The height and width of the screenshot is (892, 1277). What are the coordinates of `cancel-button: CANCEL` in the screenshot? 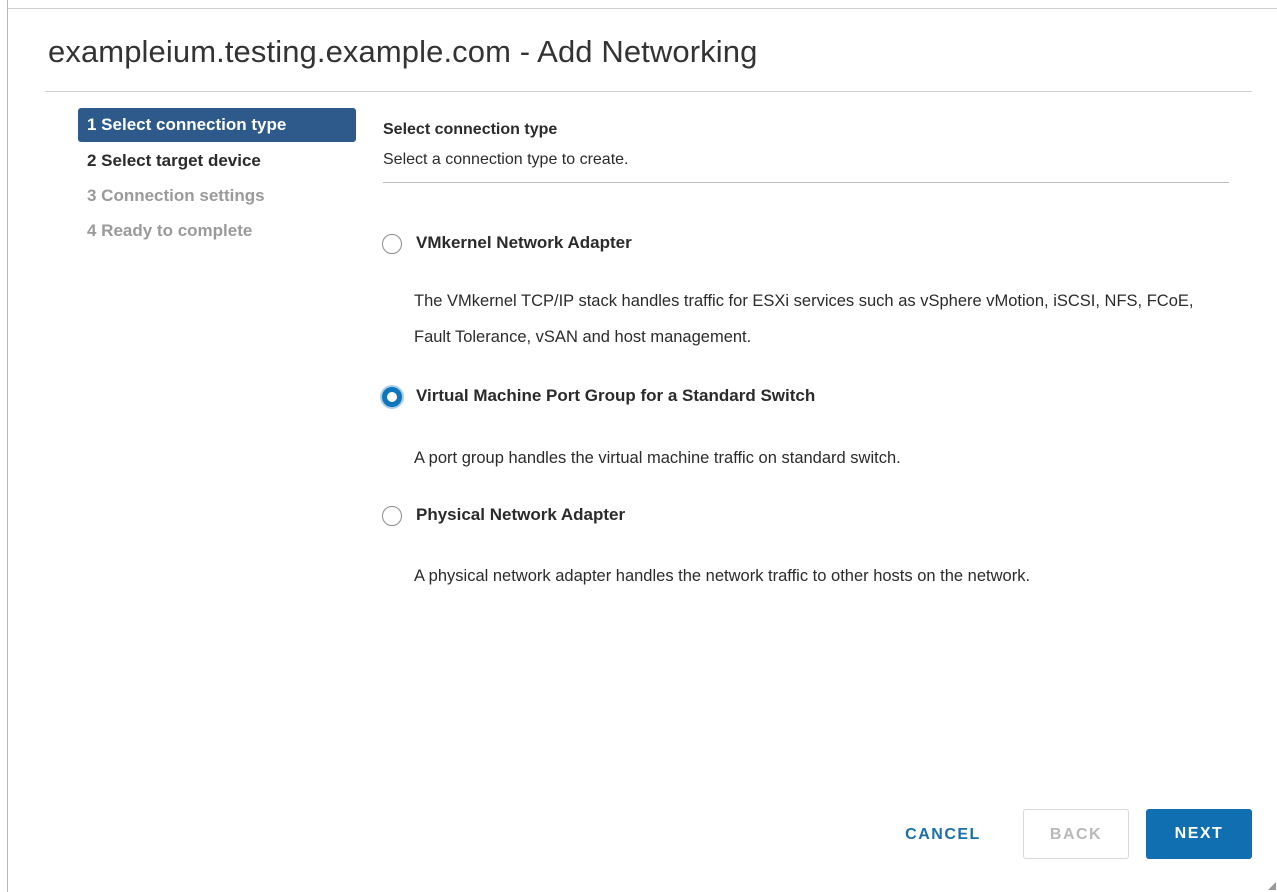 It's located at (943, 835).